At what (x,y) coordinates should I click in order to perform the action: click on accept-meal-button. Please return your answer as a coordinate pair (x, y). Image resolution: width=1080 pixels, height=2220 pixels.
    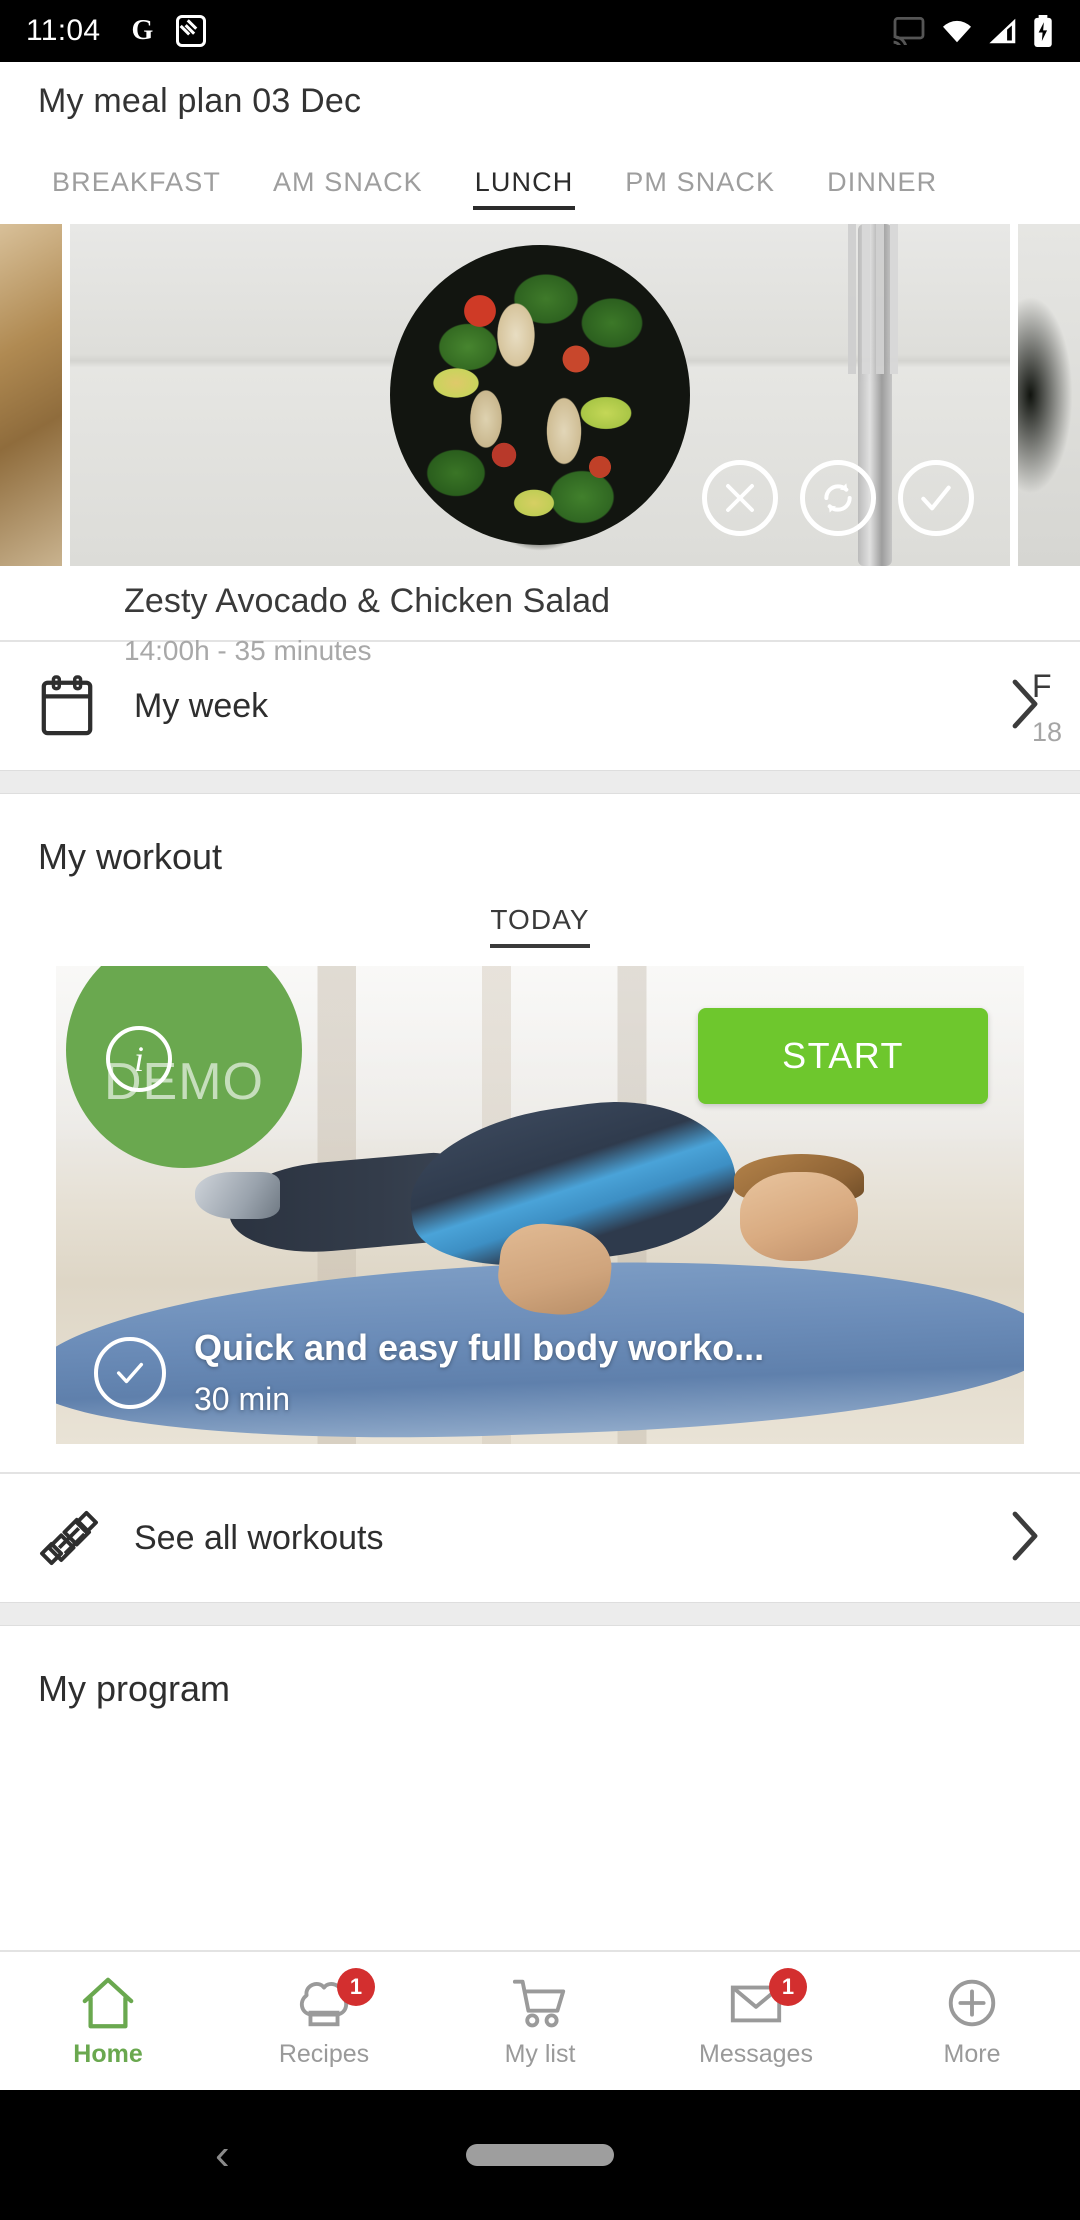
    Looking at the image, I should click on (936, 498).